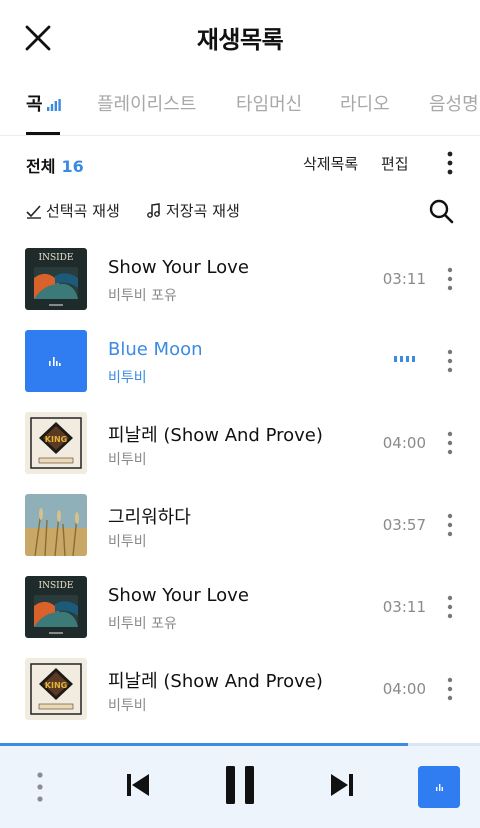  I want to click on song-count: 전체 16, so click(55, 165).